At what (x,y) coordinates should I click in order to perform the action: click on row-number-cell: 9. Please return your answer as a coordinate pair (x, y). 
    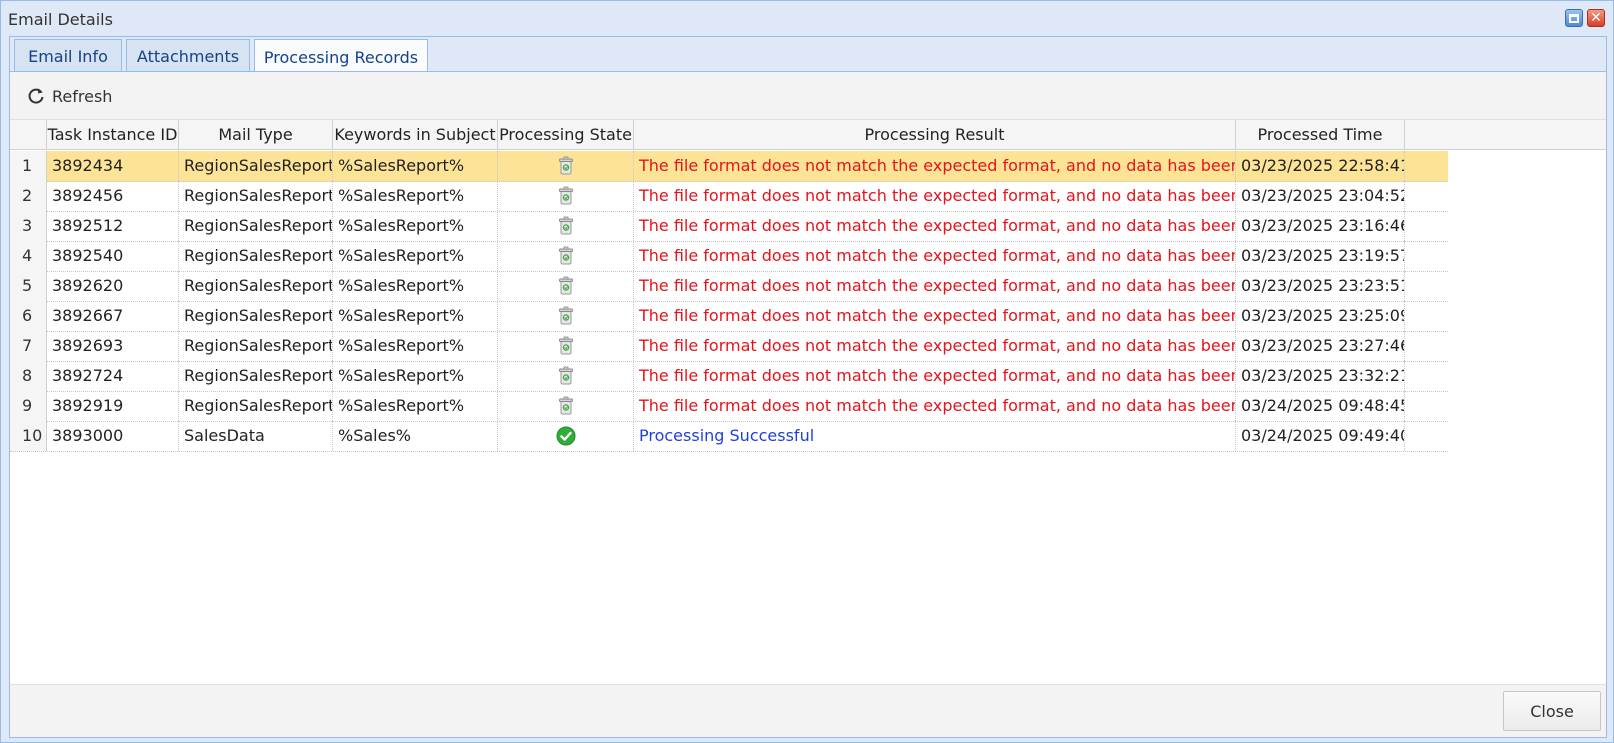
    Looking at the image, I should click on (28, 406).